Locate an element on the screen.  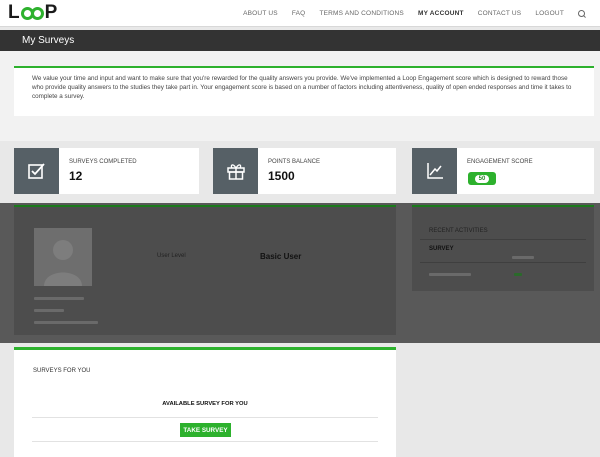
loop-logo: L P is located at coordinates (32, 12).